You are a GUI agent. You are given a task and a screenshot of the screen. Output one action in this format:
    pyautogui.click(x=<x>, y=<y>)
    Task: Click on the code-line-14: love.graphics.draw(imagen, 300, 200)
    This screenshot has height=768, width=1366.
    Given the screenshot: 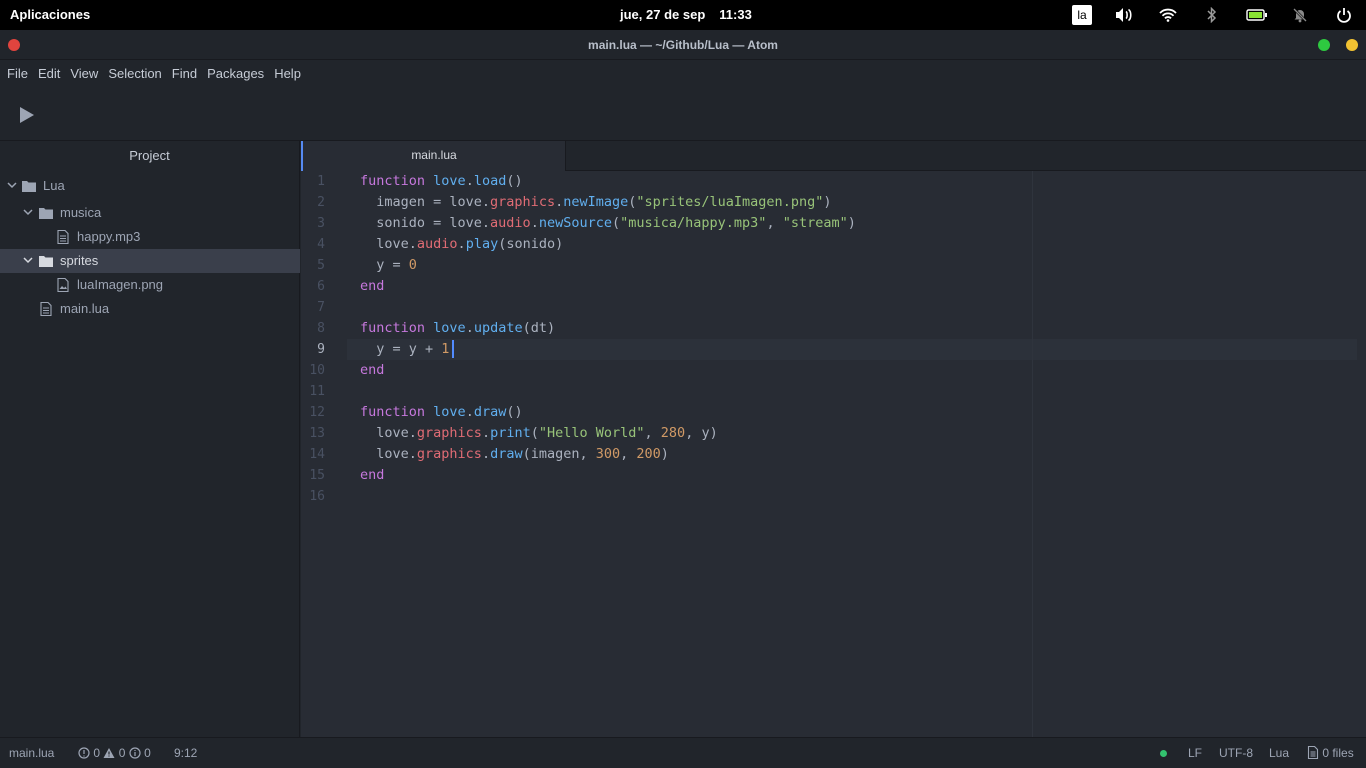 What is the action you would take?
    pyautogui.click(x=514, y=454)
    